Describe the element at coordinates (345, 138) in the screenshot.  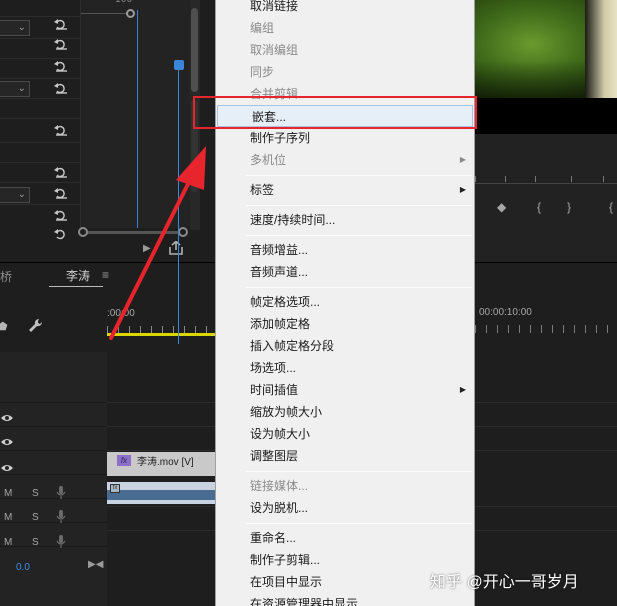
I see `menu-item-make-subsequence: 制作子序列` at that location.